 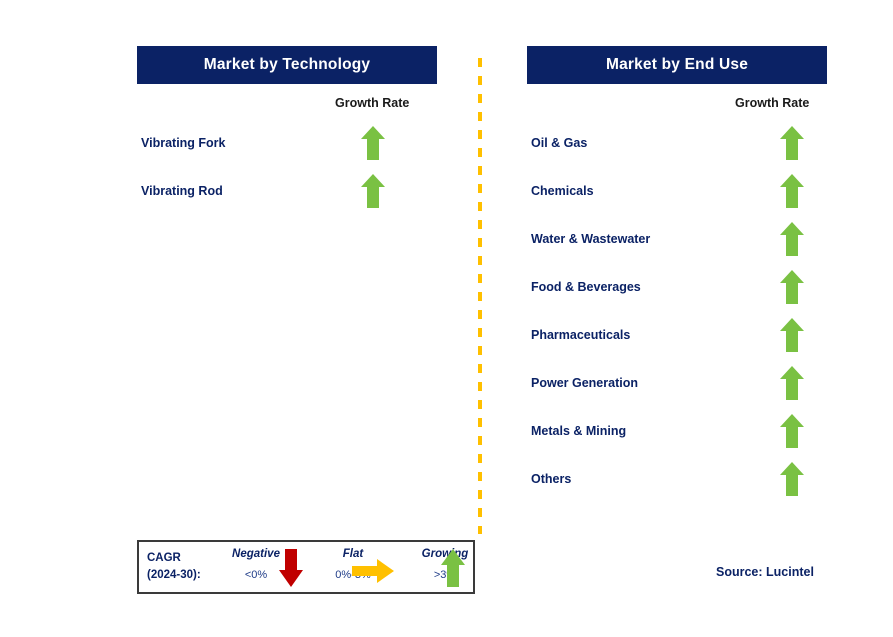 What do you see at coordinates (559, 143) in the screenshot?
I see `segment-label-oil-and-gas: Oil & Gas` at bounding box center [559, 143].